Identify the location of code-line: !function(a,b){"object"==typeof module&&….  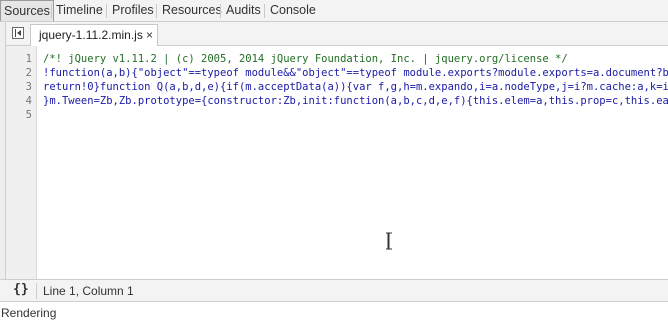
(355, 73).